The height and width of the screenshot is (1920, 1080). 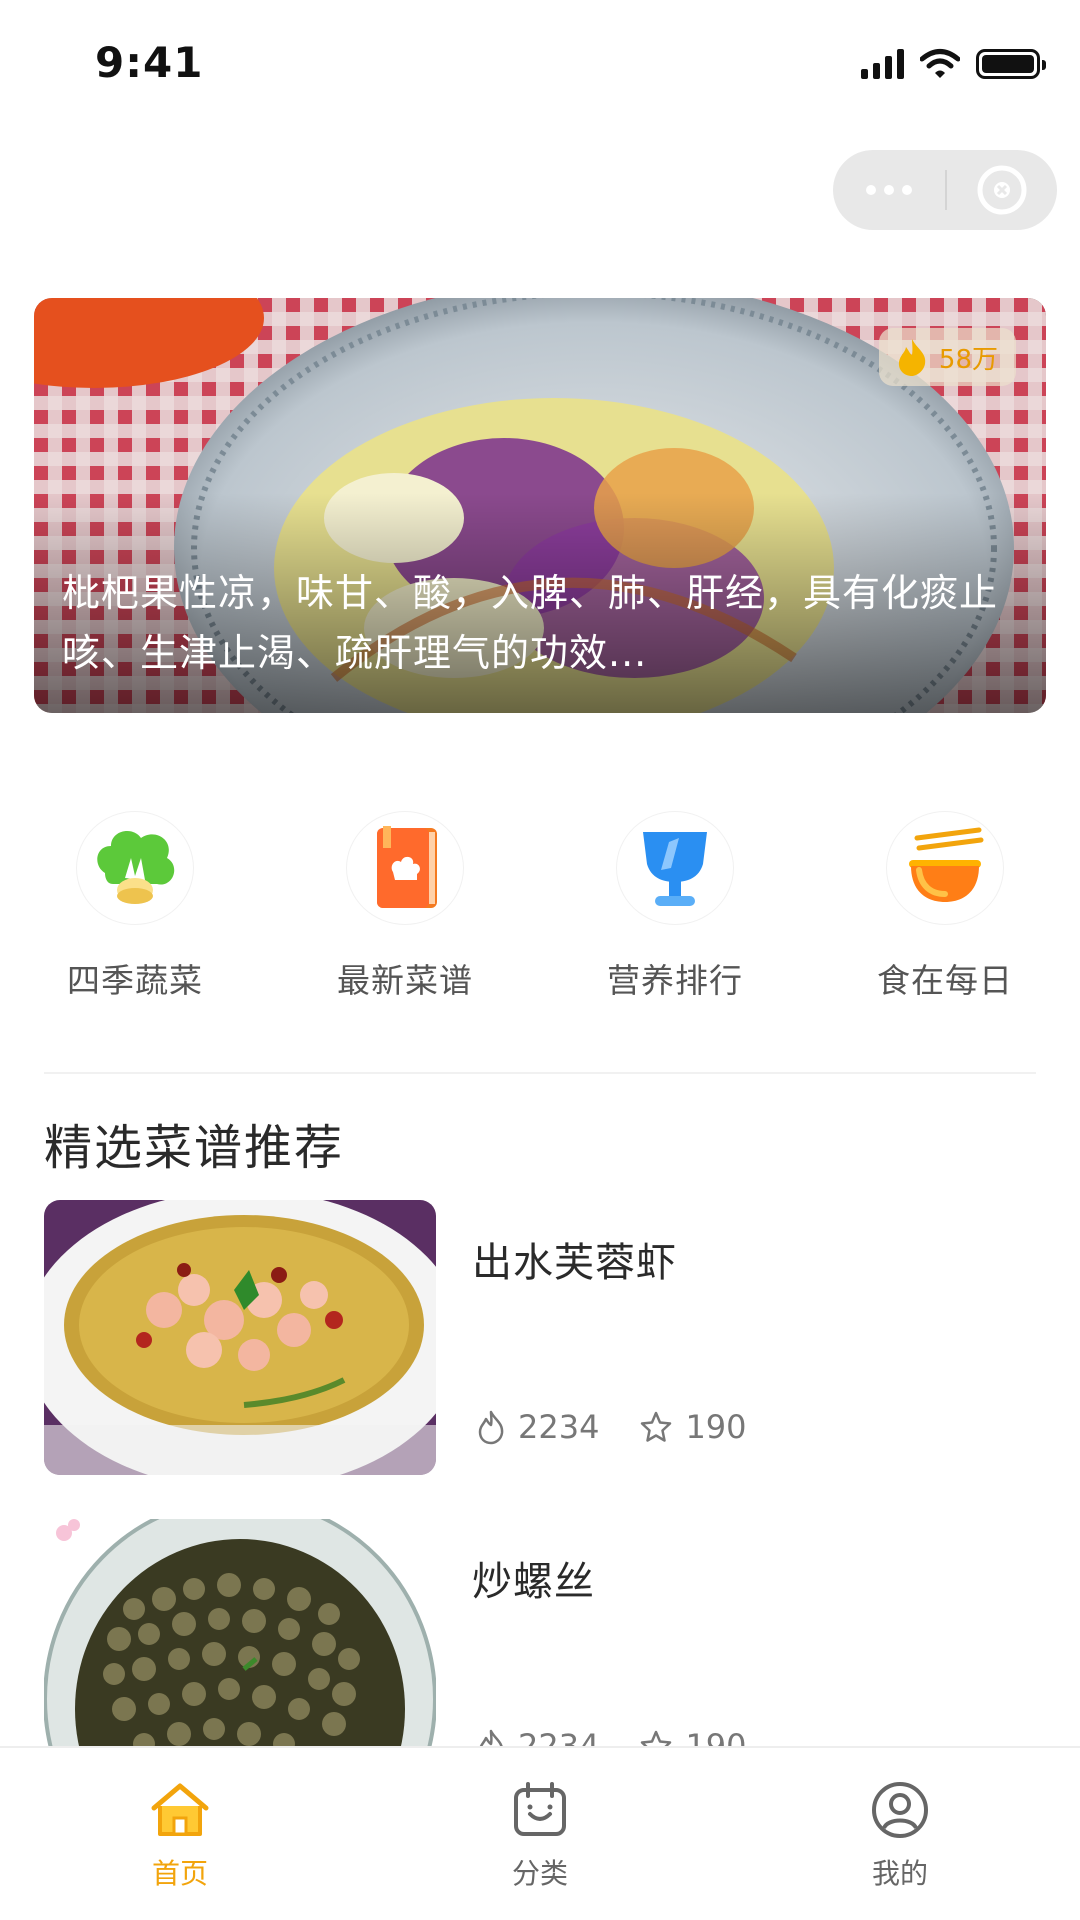 I want to click on banner-hot-badge: 58万, so click(x=947, y=357).